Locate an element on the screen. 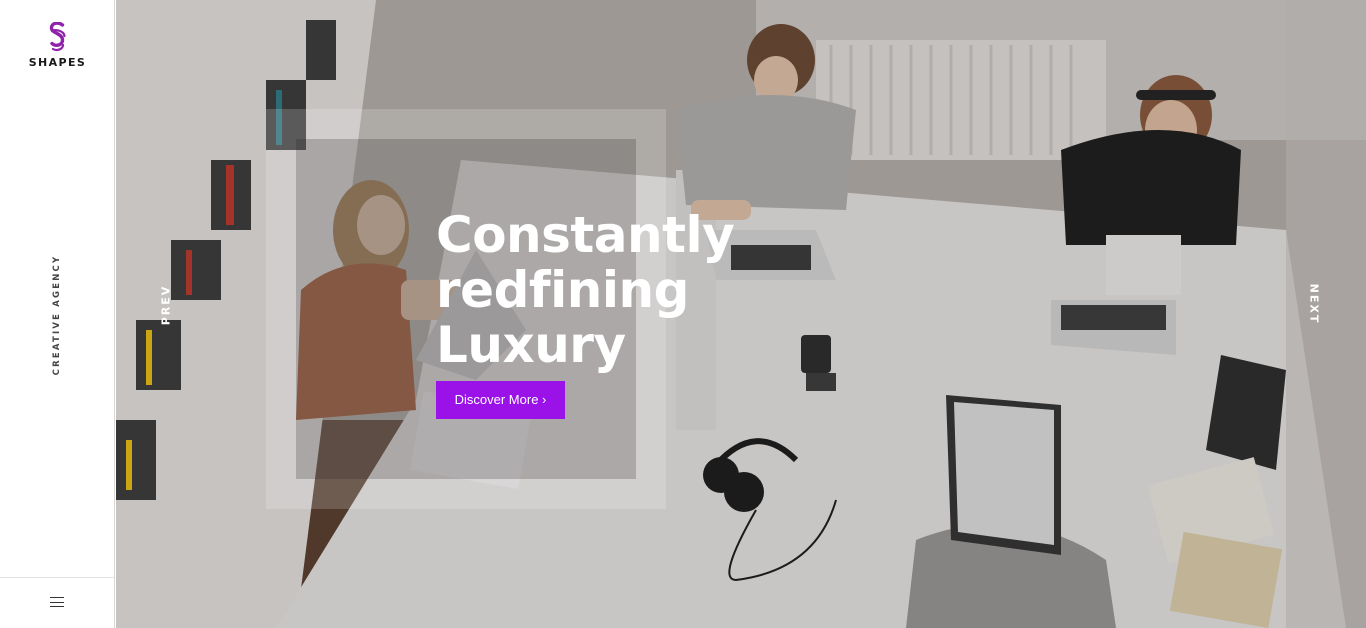 This screenshot has width=1366, height=628. logo: SHAPES is located at coordinates (57, 45).